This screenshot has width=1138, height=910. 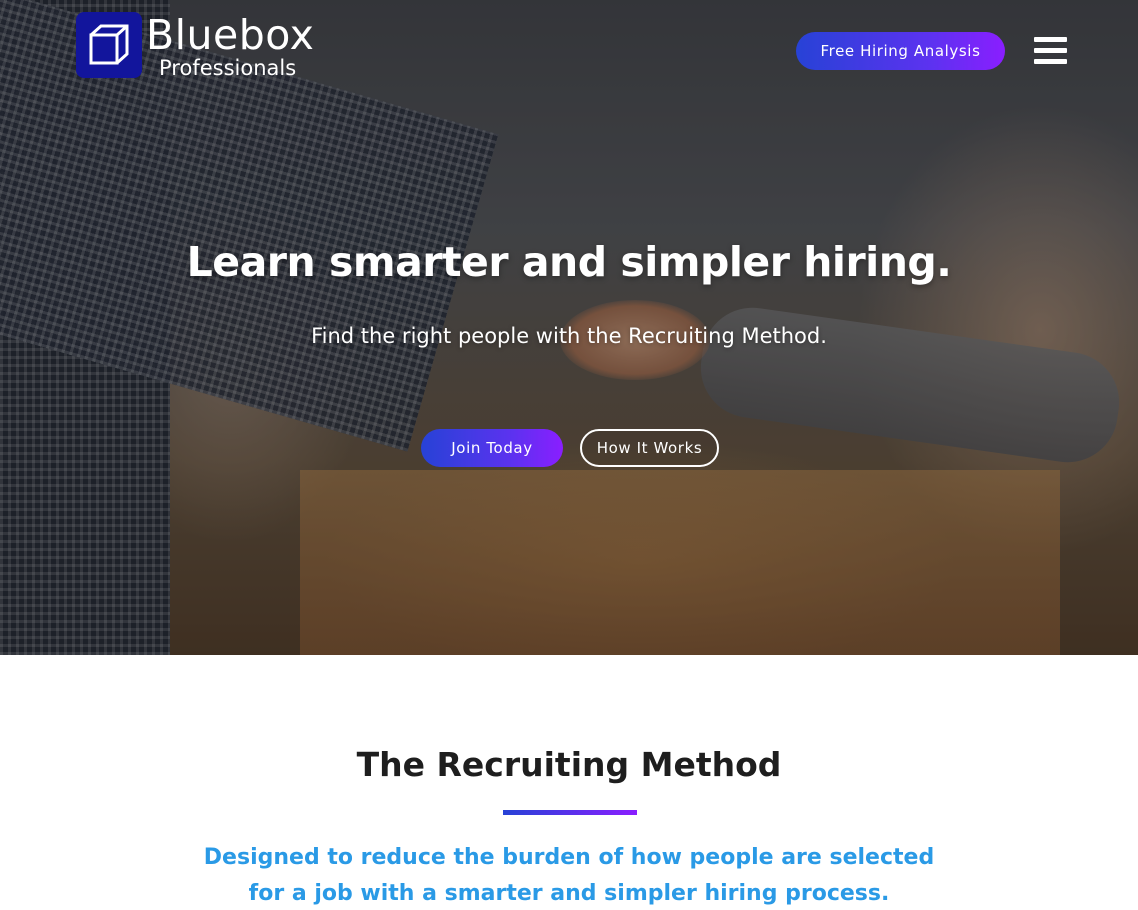 I want to click on how-it-works-button: How It Works, so click(x=649, y=448).